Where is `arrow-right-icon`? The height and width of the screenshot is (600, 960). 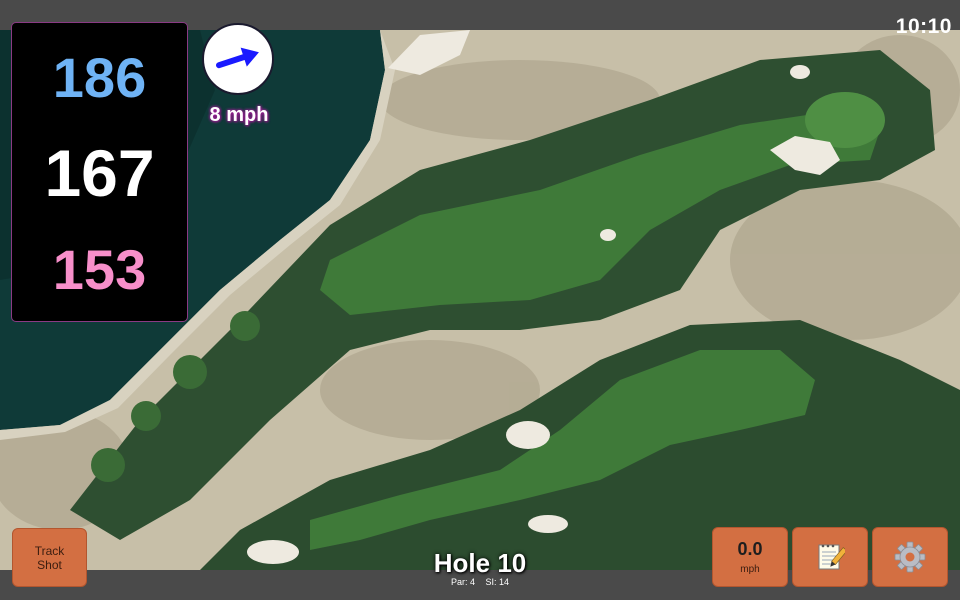
arrow-right-icon is located at coordinates (237, 58).